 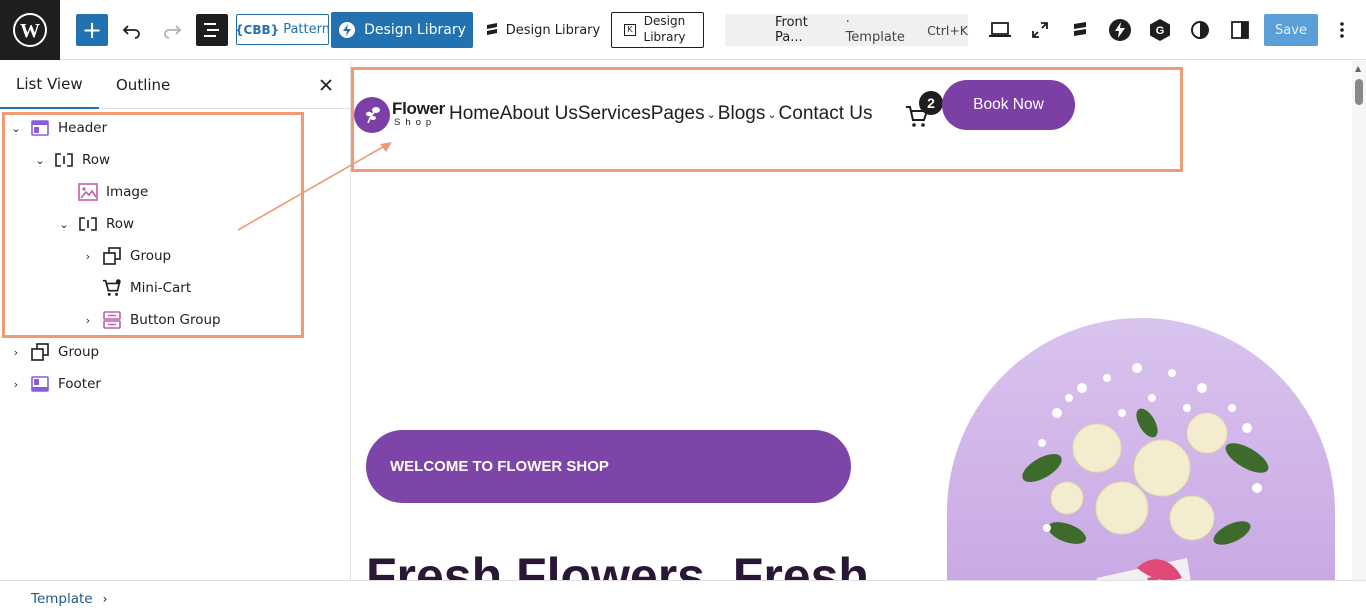 I want to click on options-button, so click(x=1342, y=30).